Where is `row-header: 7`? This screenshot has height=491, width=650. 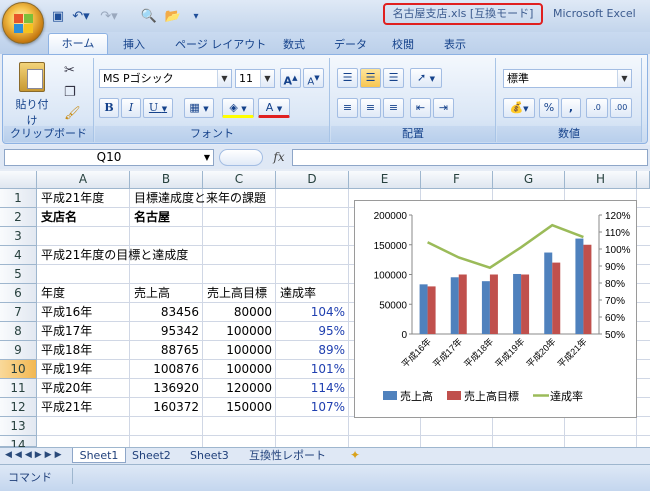 row-header: 7 is located at coordinates (18, 312).